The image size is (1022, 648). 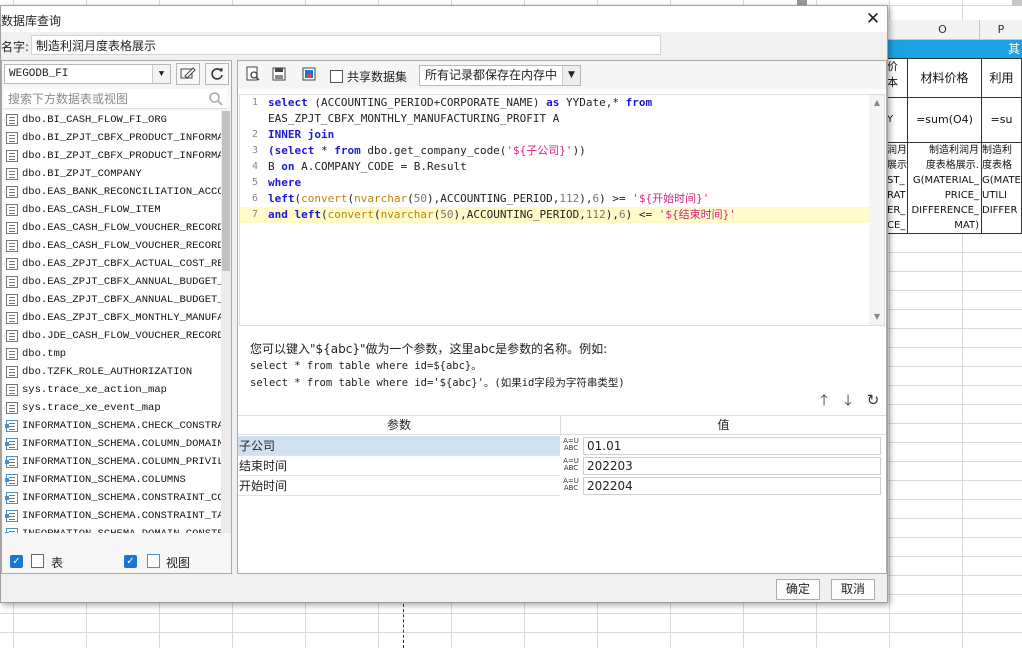 I want to click on sheet-cell: 价 本, so click(x=897, y=78).